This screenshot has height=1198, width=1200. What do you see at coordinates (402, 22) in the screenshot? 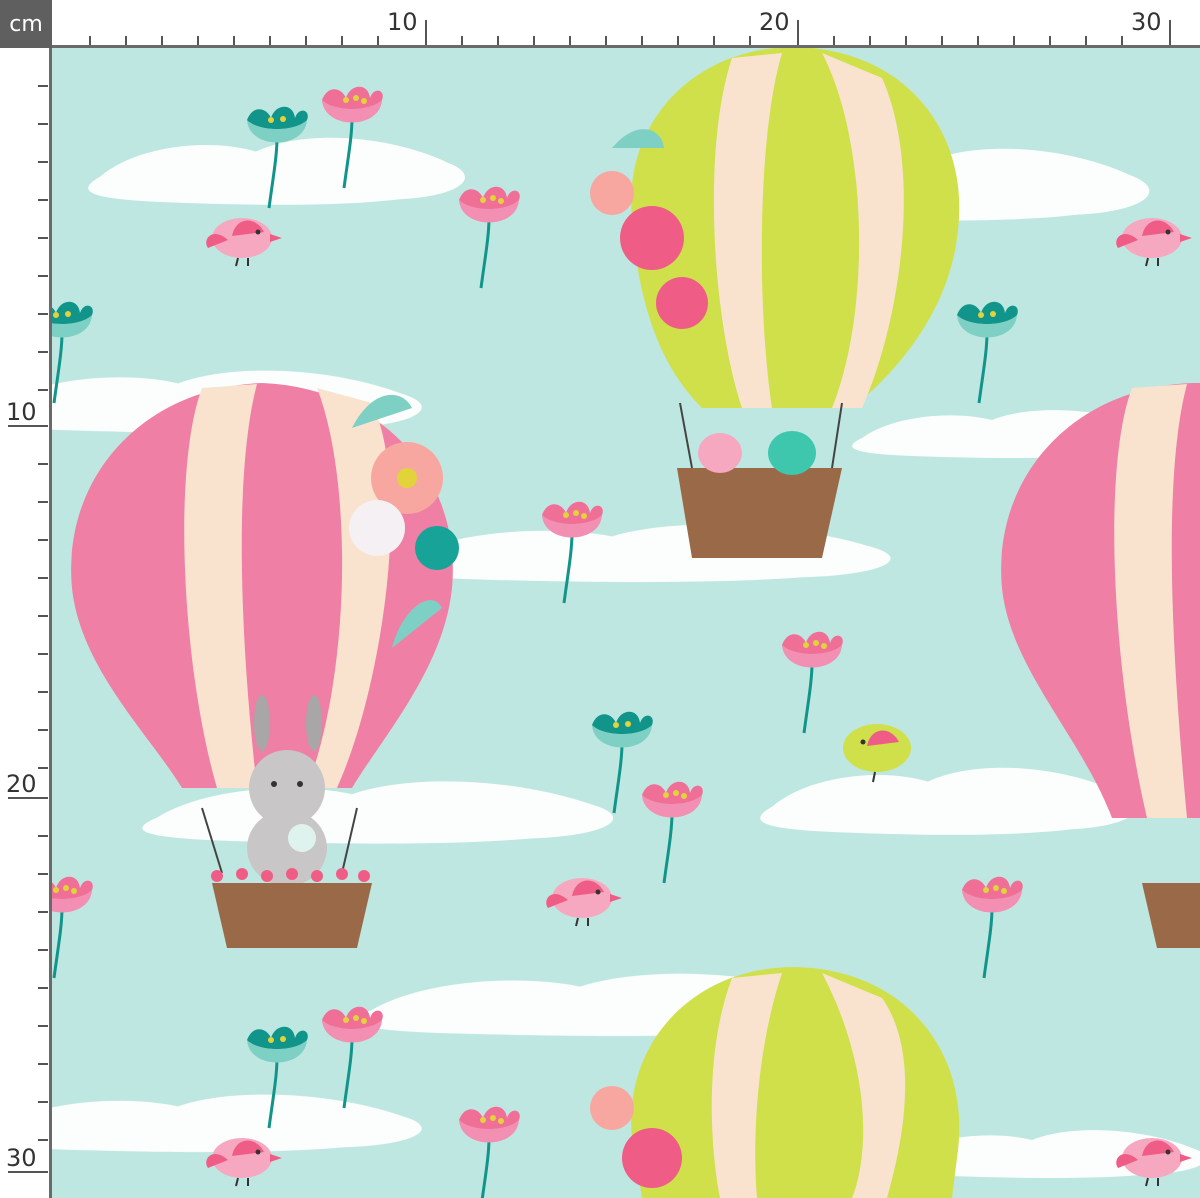
I see `ruler-top-label: 10` at bounding box center [402, 22].